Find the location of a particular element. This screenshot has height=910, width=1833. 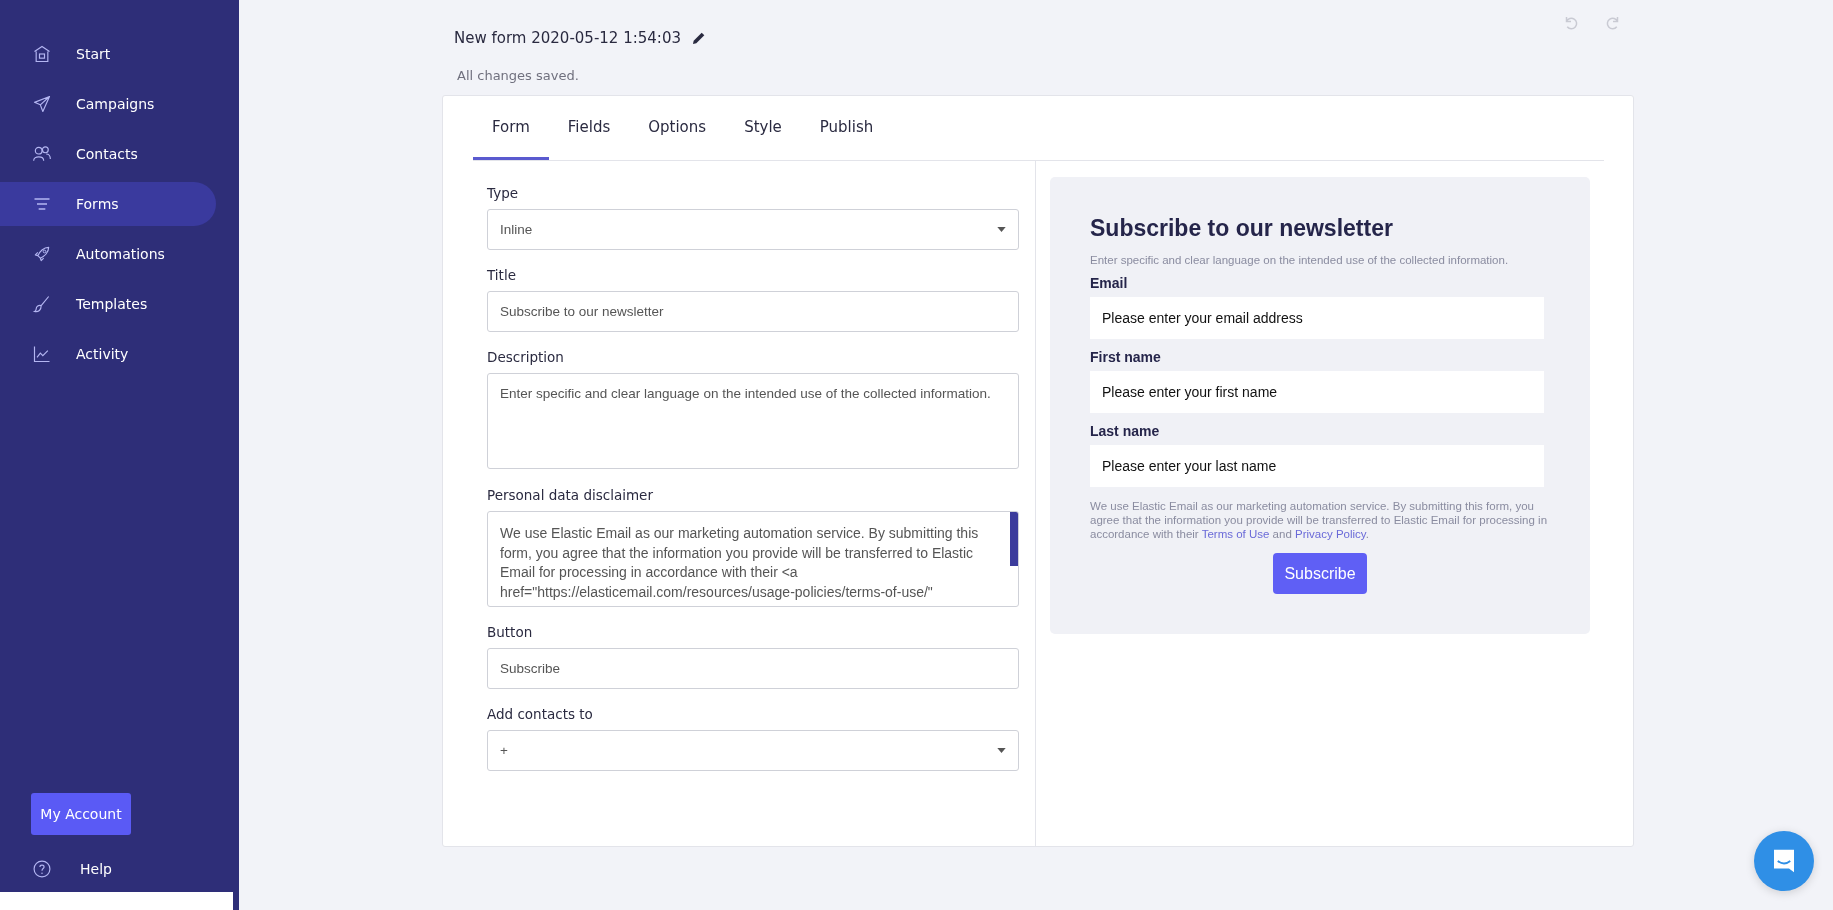

preview-field-label: Email is located at coordinates (1109, 283).